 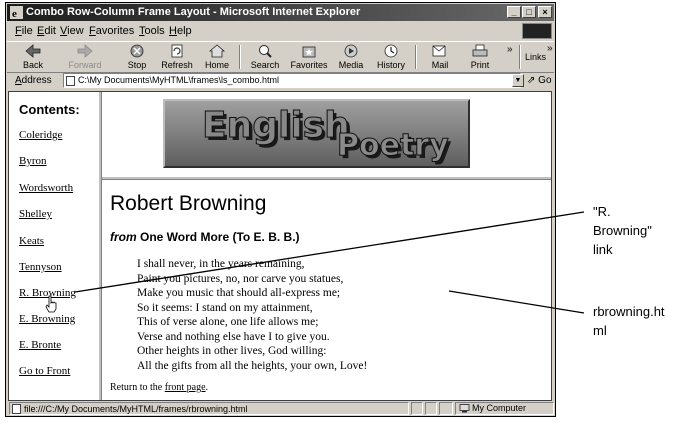 What do you see at coordinates (622, 230) in the screenshot?
I see `r-browning-link-callout: "R. Browning" link` at bounding box center [622, 230].